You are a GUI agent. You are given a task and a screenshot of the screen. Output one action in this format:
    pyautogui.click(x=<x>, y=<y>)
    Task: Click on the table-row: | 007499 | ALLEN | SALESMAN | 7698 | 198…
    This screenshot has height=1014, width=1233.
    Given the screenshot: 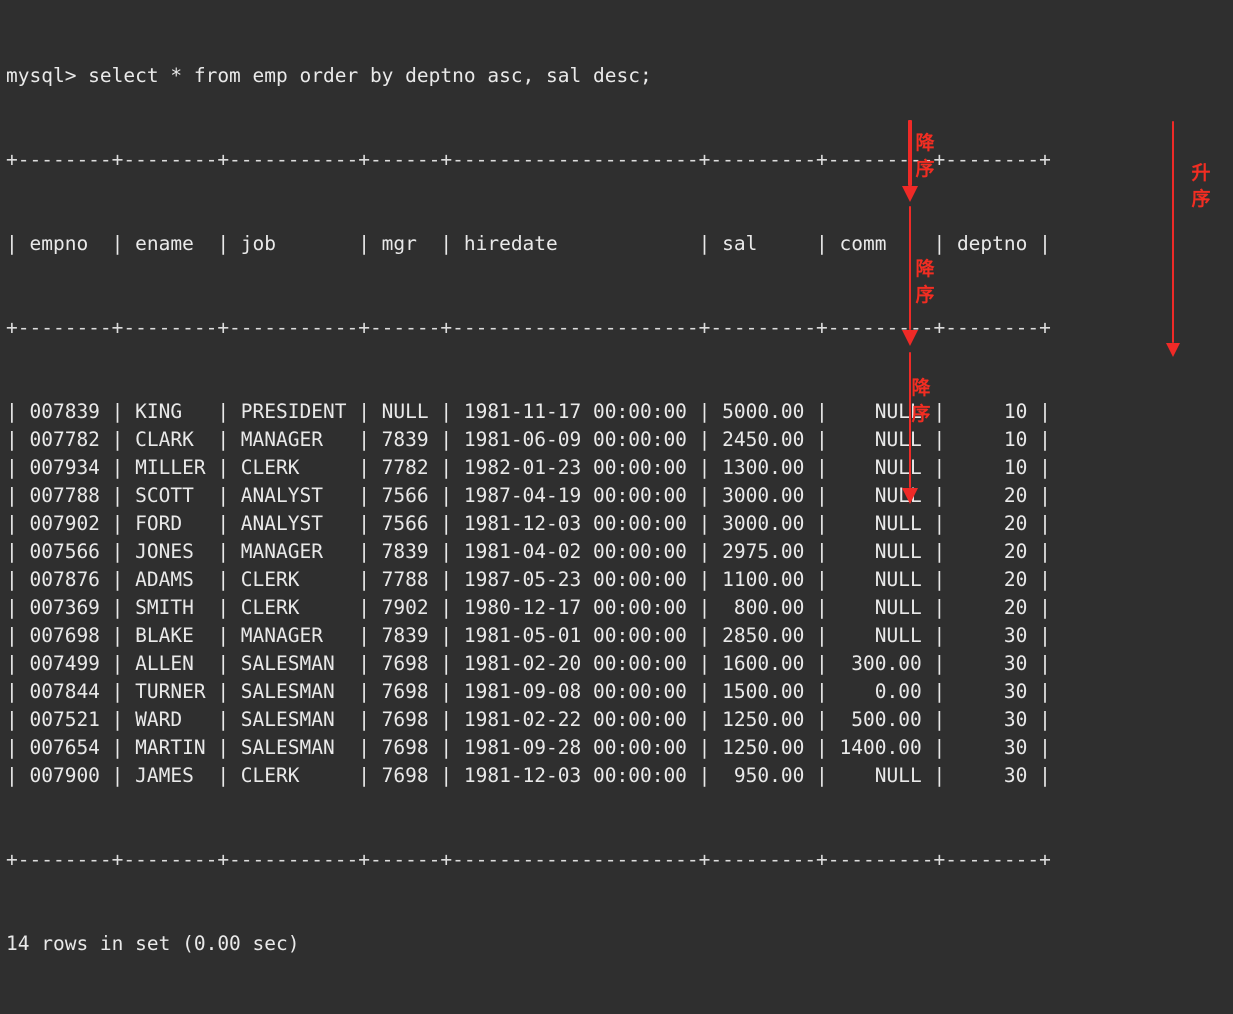 What is the action you would take?
    pyautogui.click(x=528, y=663)
    